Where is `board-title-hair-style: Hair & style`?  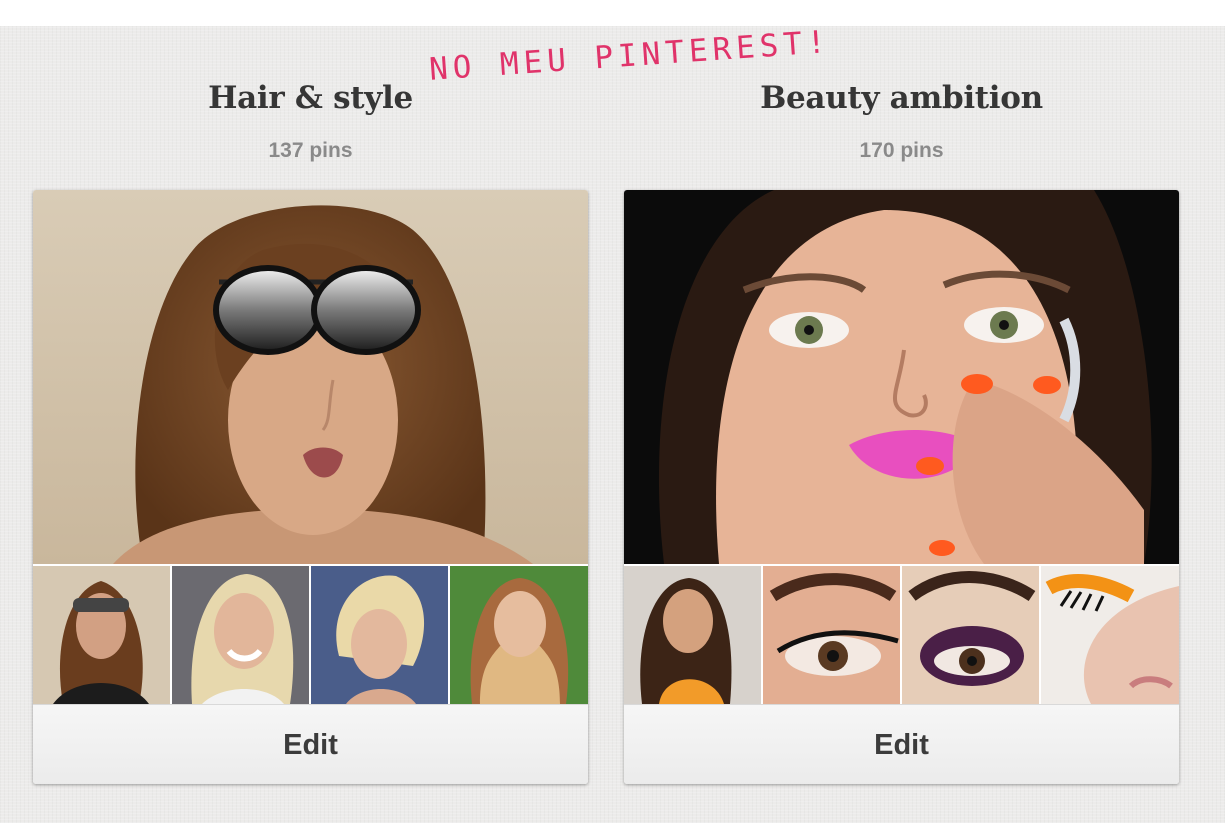
board-title-hair-style: Hair & style is located at coordinates (310, 98).